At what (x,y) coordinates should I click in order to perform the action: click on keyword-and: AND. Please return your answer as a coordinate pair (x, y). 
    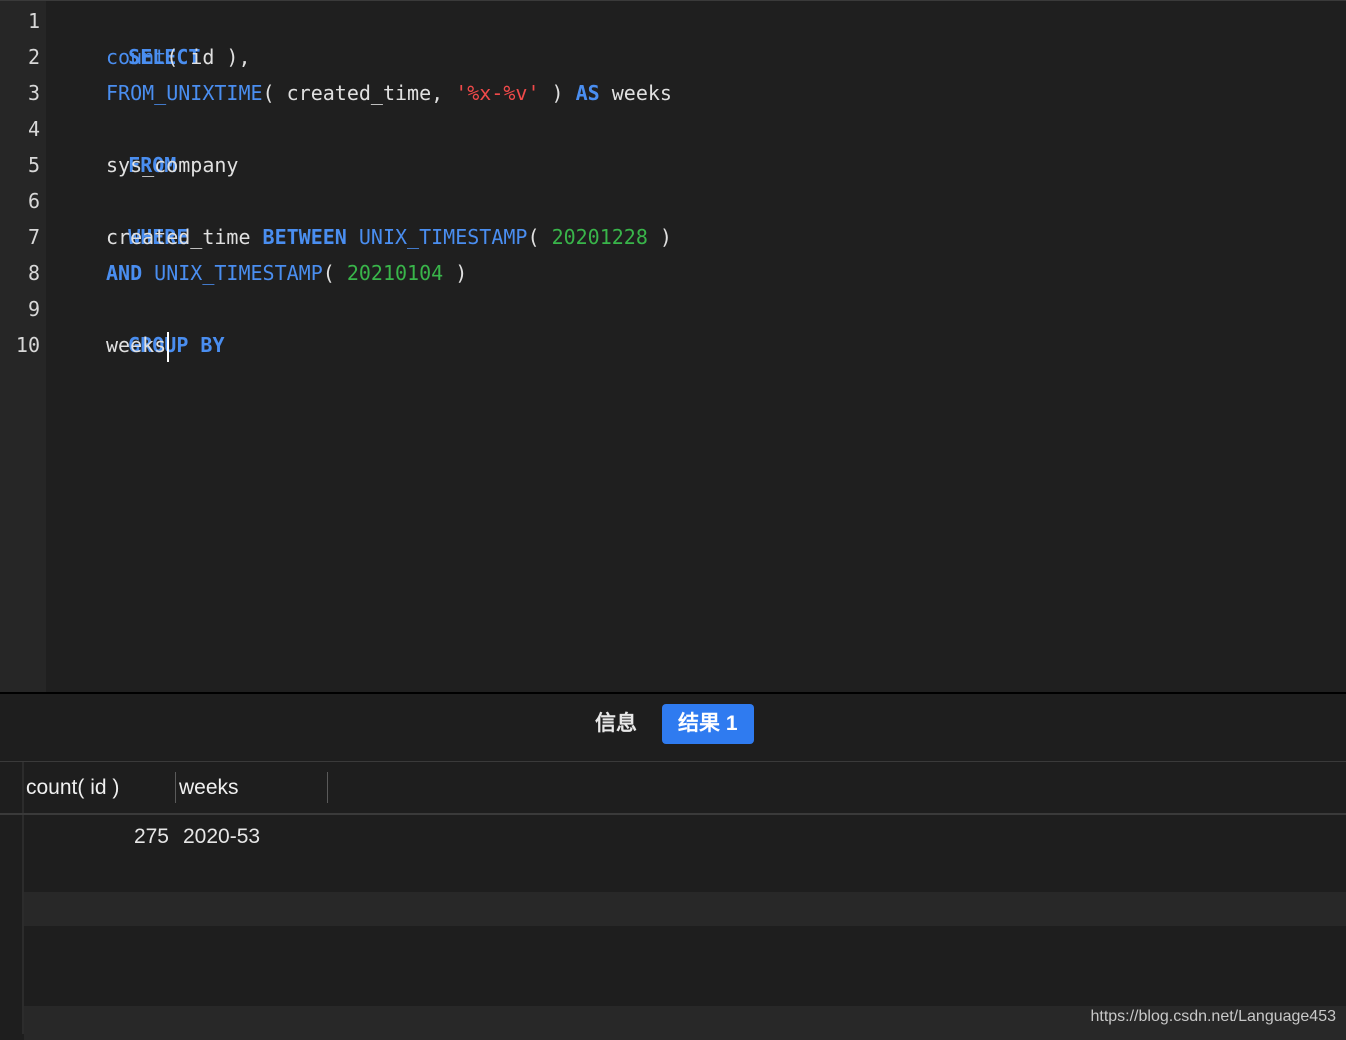
    Looking at the image, I should click on (124, 273).